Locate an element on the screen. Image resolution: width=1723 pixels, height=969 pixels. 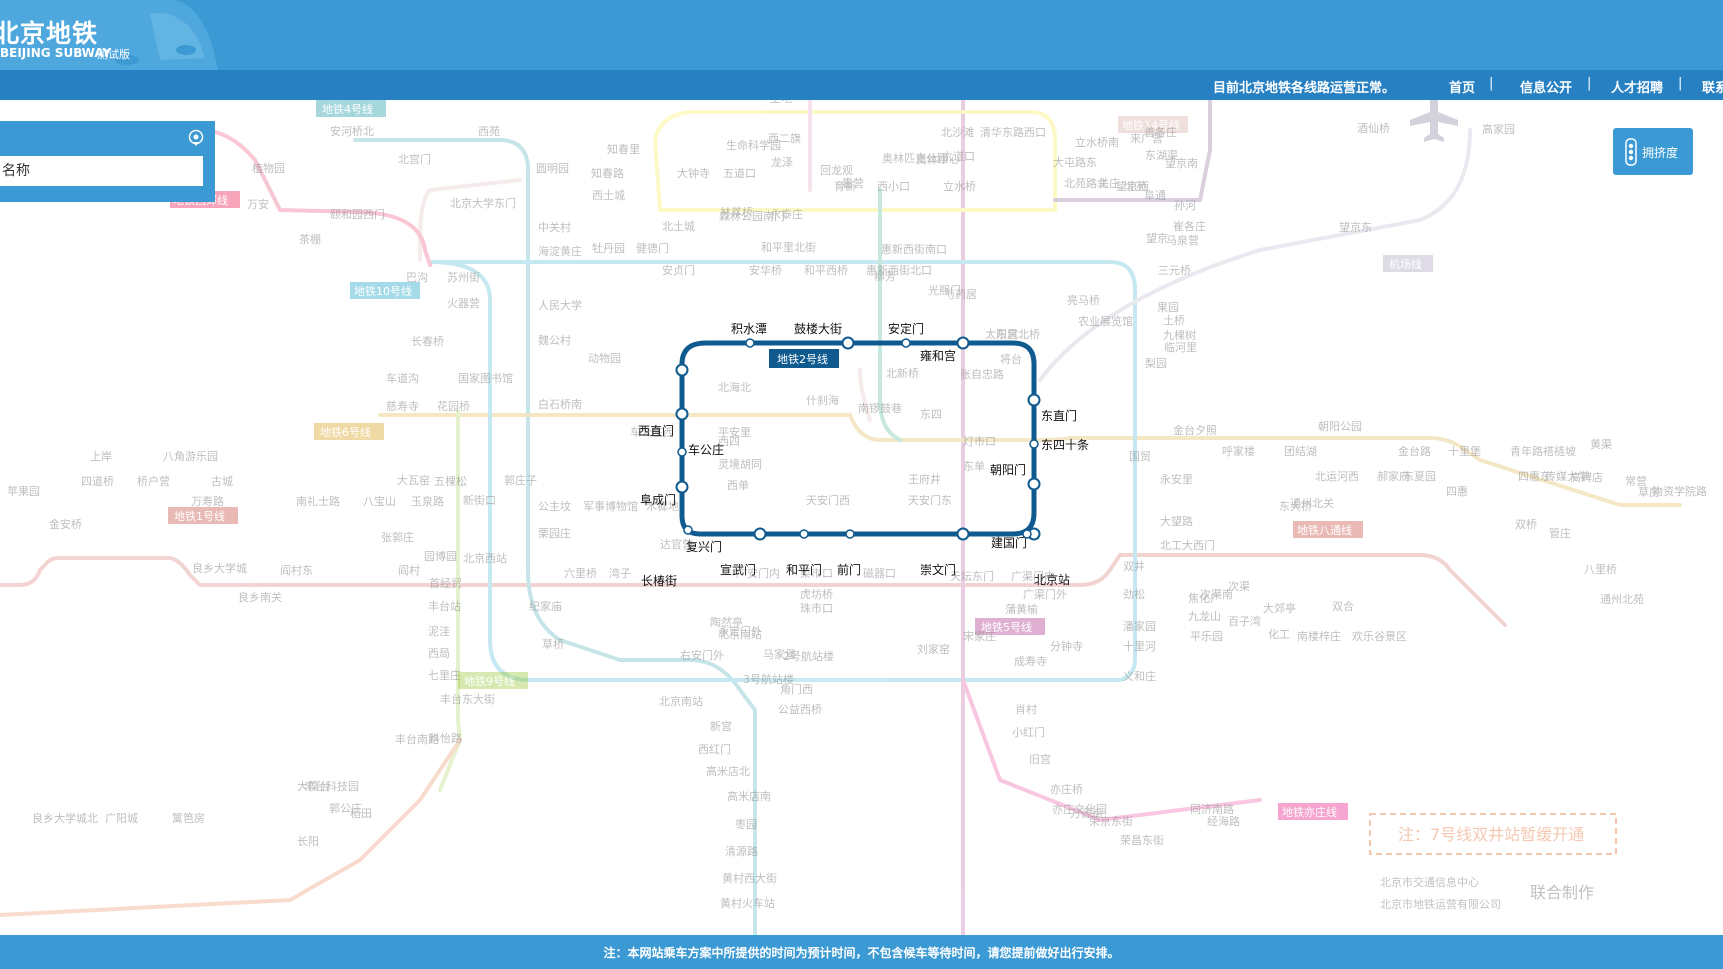
station-label: 植物园 is located at coordinates (268, 168).